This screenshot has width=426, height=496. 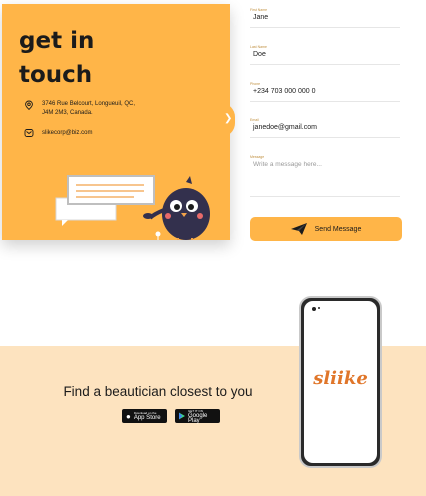 I want to click on phone-mockup: sliike, so click(x=340, y=382).